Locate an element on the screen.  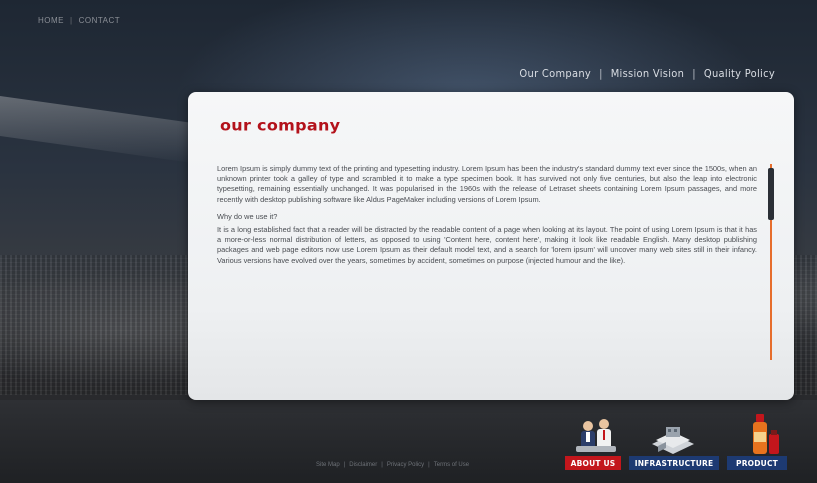
nav-mission-vision: Mission Vision is located at coordinates (648, 73).